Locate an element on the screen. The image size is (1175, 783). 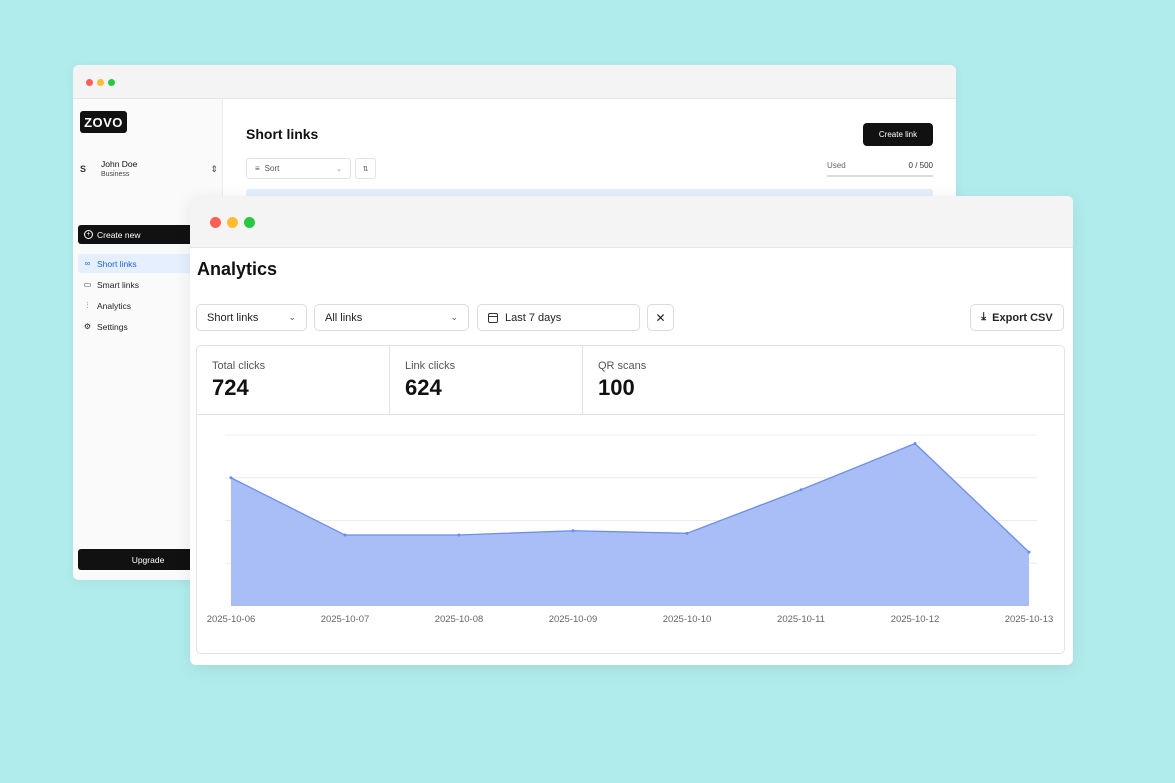
x-tick-label: 2025-10-09 is located at coordinates (573, 619).